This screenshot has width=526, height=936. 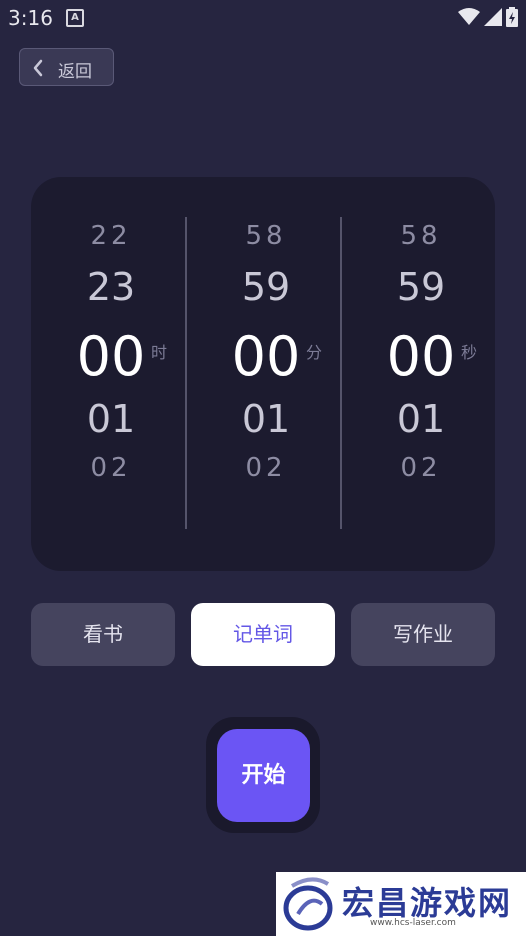 I want to click on second-unit: 秒, so click(x=469, y=352).